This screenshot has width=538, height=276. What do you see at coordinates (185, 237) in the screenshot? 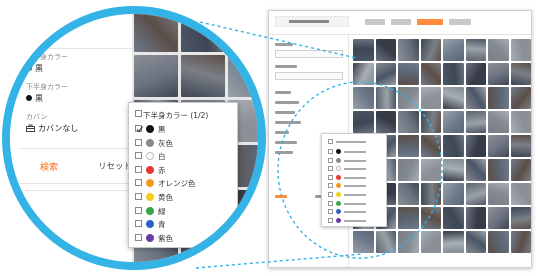
I see `color-option: 紫色` at bounding box center [185, 237].